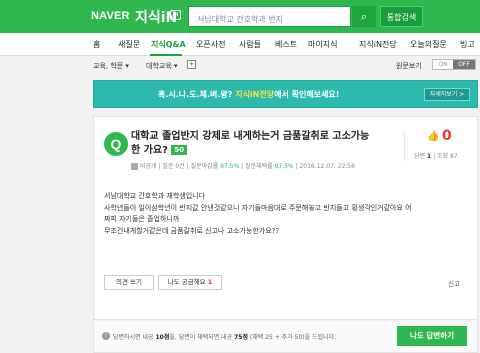 This screenshot has height=353, width=480. I want to click on nav-item-hall-of-fame: 지식iN전당, so click(378, 44).